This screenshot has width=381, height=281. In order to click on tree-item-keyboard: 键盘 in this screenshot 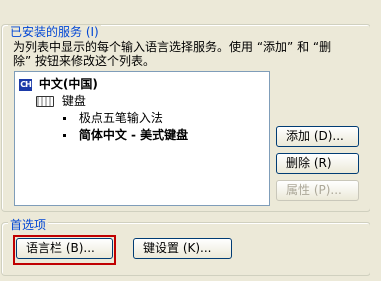, I will do `click(61, 101)`.